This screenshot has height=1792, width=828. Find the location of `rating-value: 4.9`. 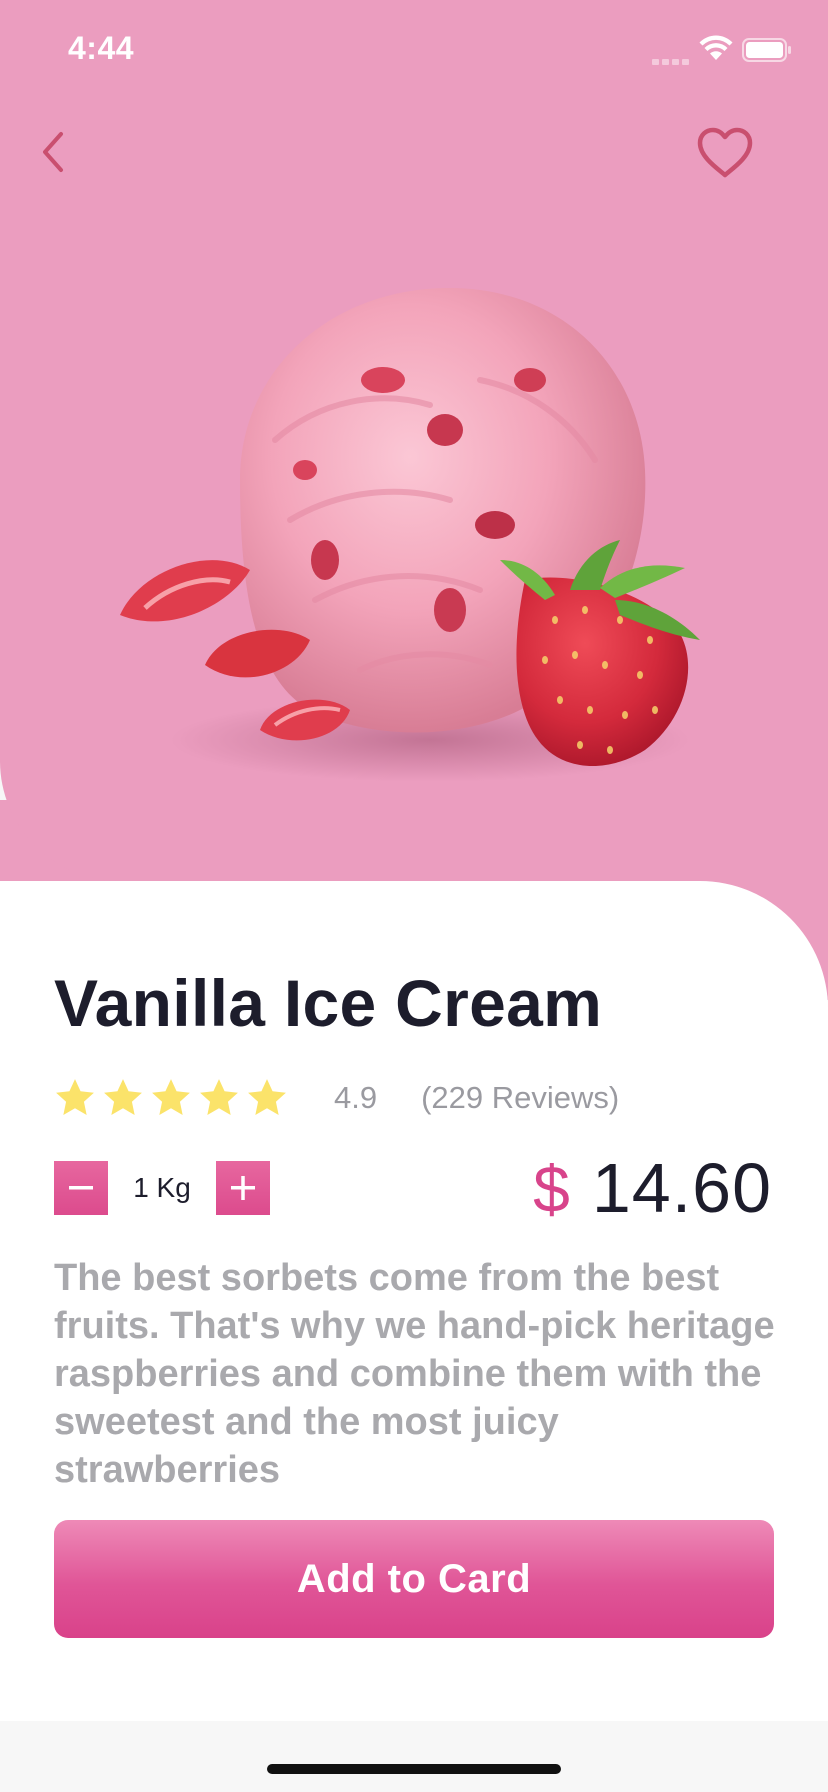

rating-value: 4.9 is located at coordinates (356, 1097).